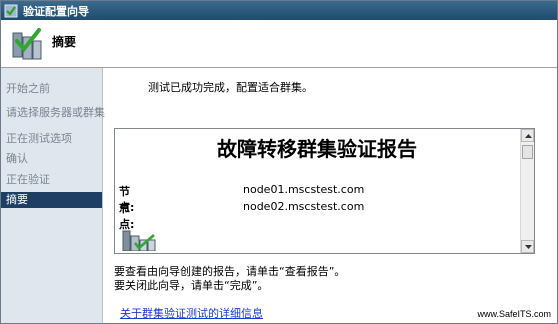 Image resolution: width=558 pixels, height=324 pixels. Describe the element at coordinates (527, 135) in the screenshot. I see `scroll-up-arrow-icon` at that location.